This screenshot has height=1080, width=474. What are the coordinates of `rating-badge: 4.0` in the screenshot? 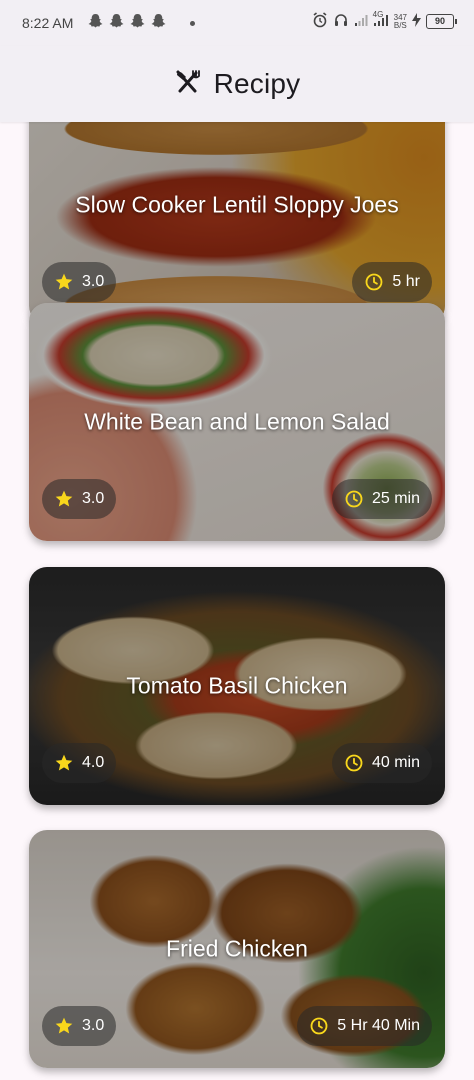 It's located at (79, 763).